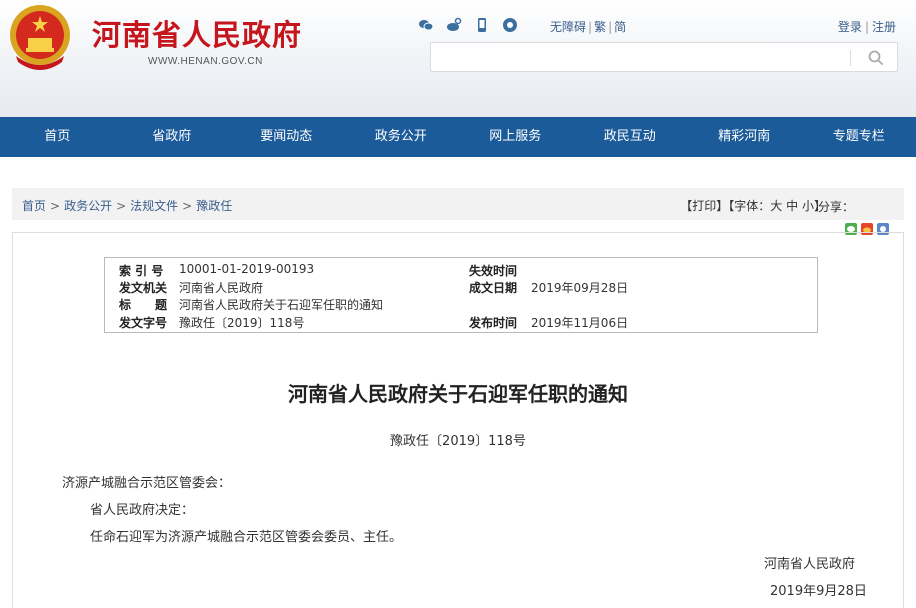  Describe the element at coordinates (141, 271) in the screenshot. I see `meta-index-label: 索 引 号` at that location.